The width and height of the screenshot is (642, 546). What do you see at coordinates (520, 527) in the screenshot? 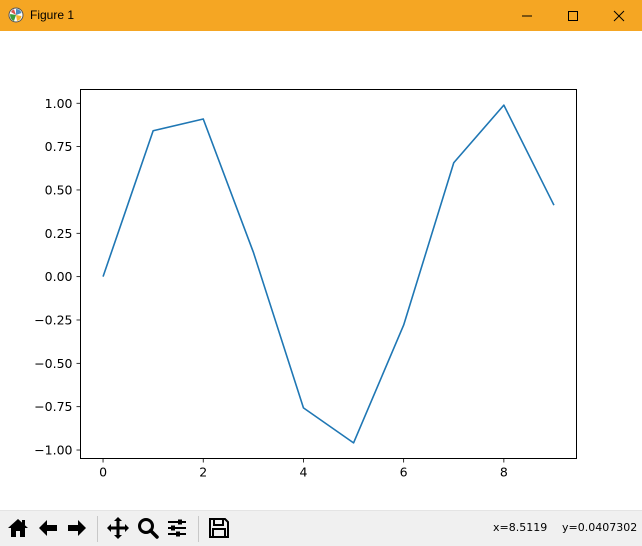
I see `cursor-x-readout: x=8.5119` at bounding box center [520, 527].